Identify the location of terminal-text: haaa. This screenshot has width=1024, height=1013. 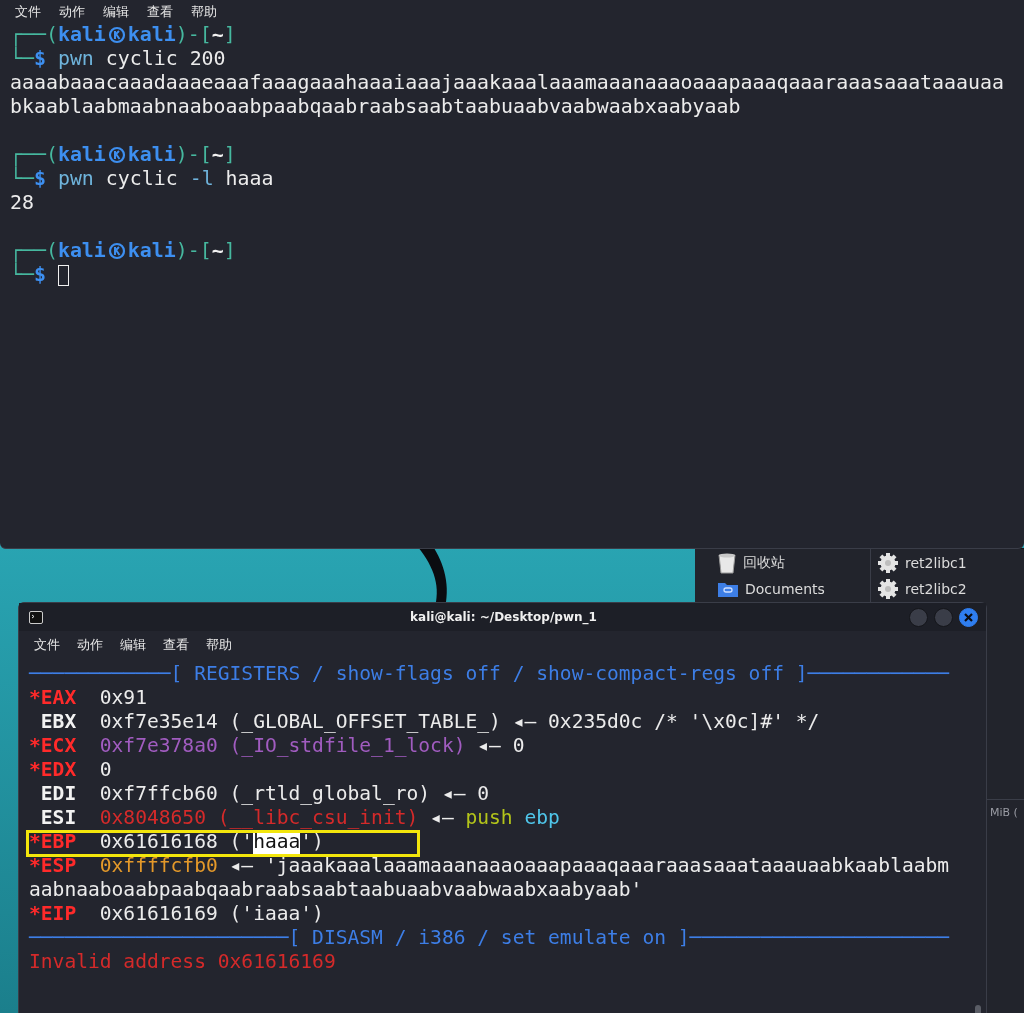
(249, 179).